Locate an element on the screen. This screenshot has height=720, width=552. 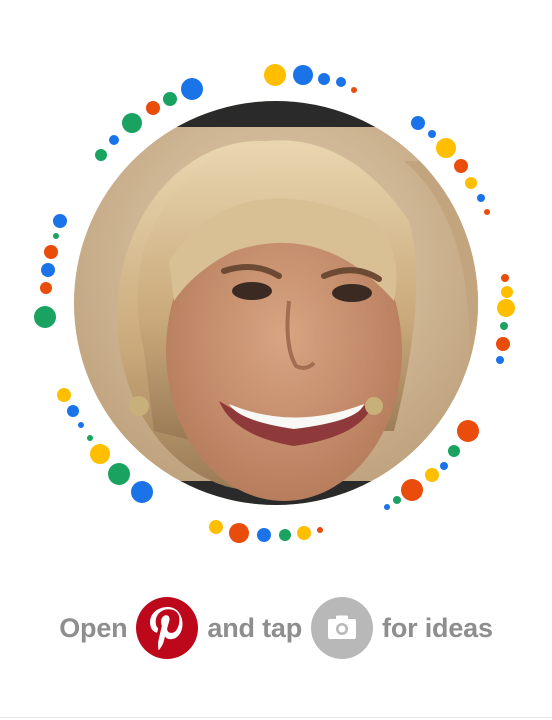
open-text: Open is located at coordinates (93, 627).